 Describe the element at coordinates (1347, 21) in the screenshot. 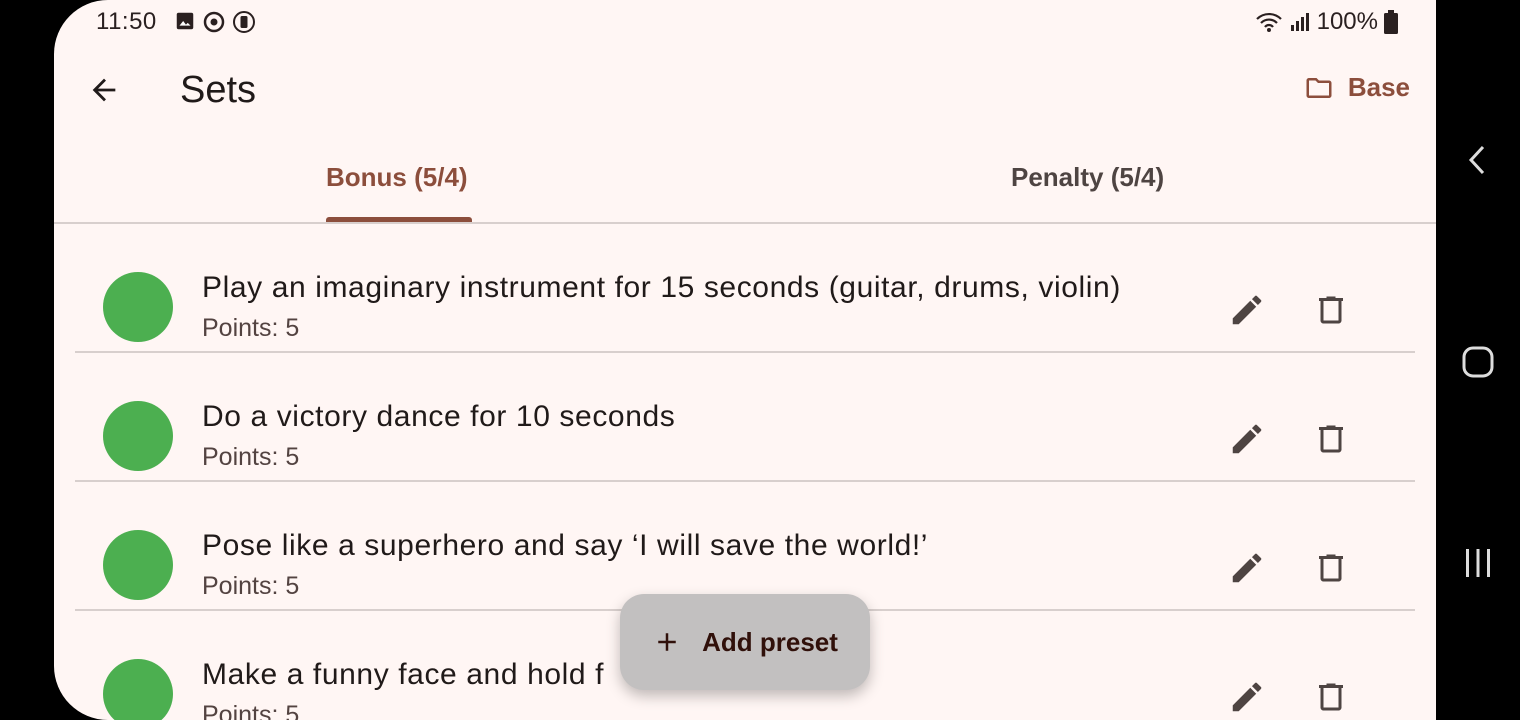

I see `battery-percent: 100%` at that location.